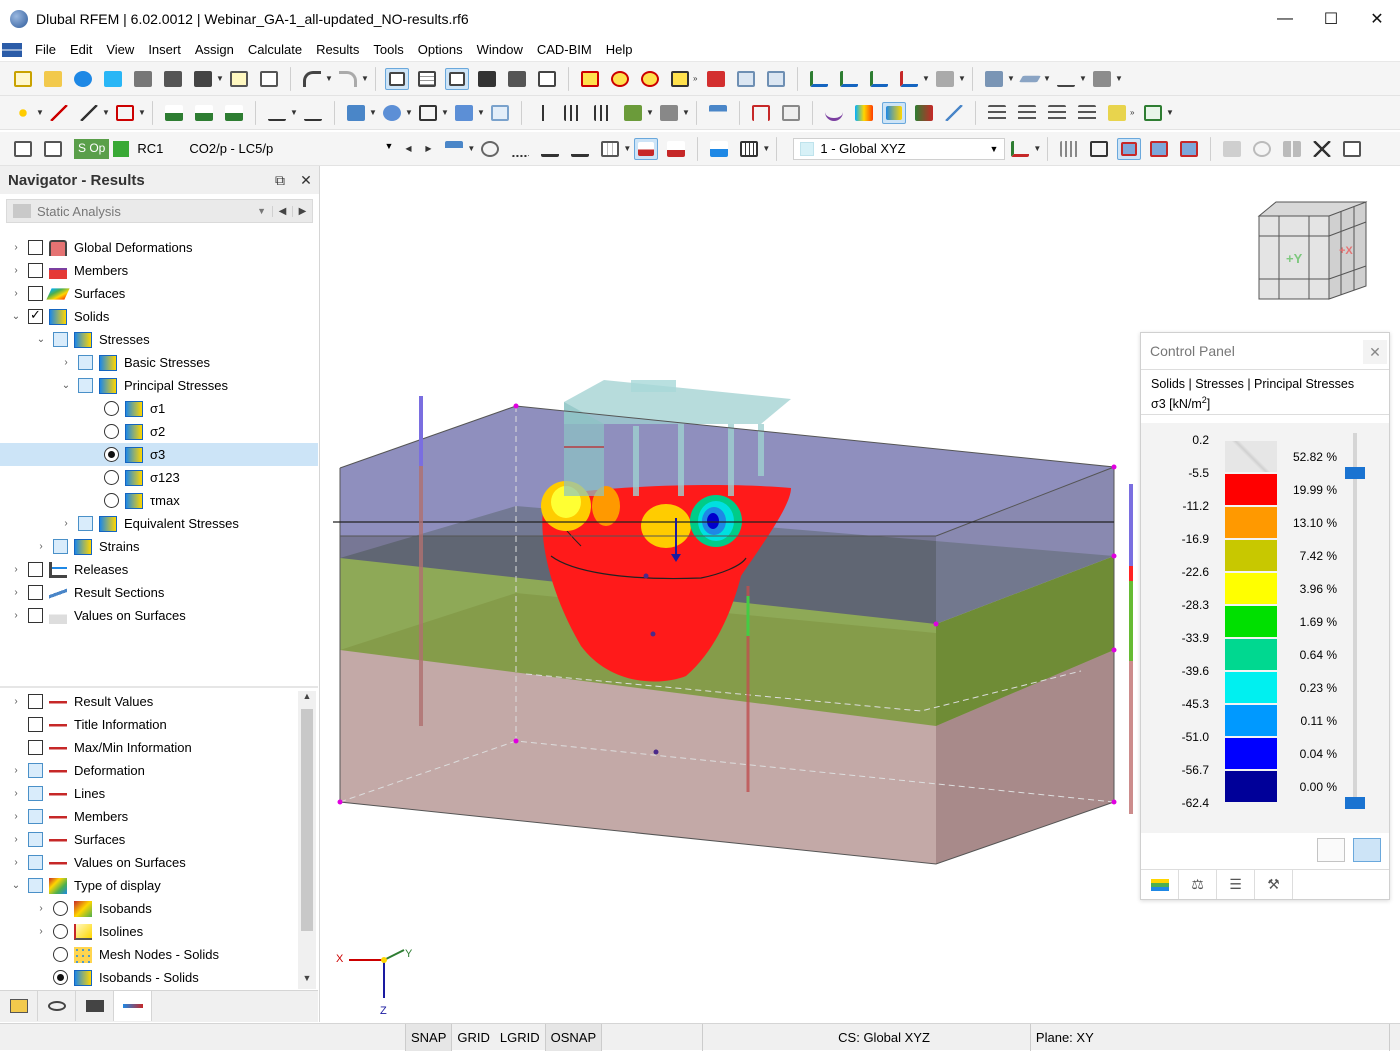  I want to click on next-analysis-icon: ▶, so click(302, 211).